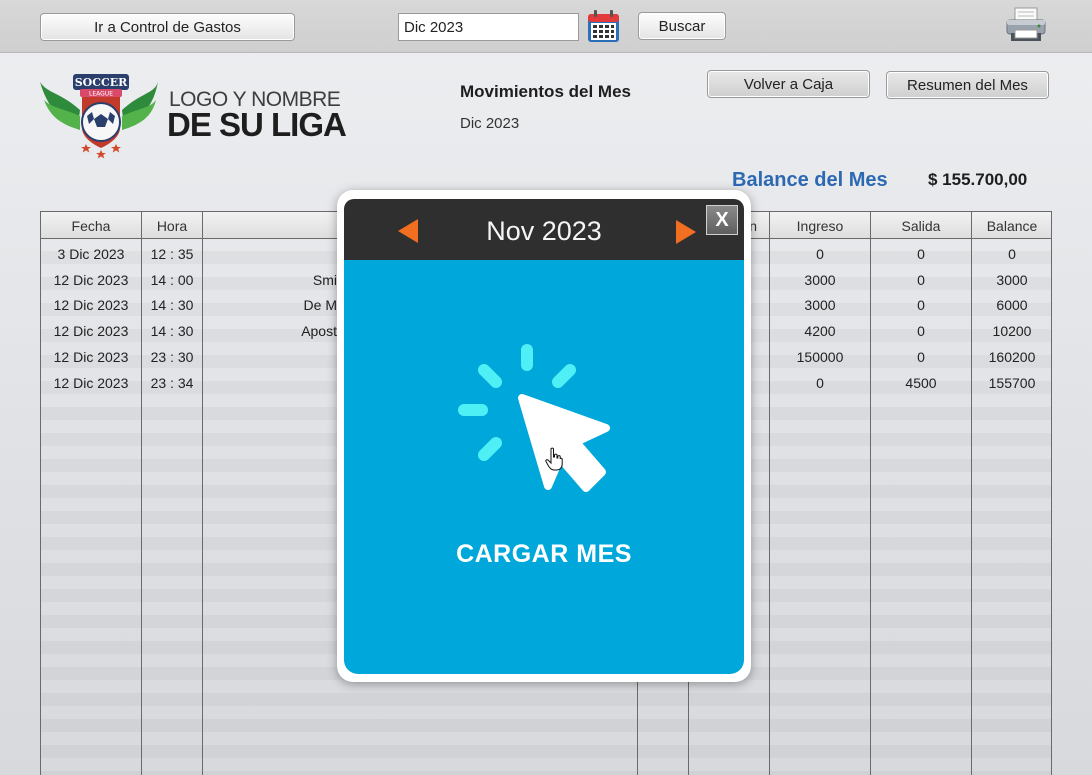 The image size is (1092, 775). Describe the element at coordinates (172, 254) in the screenshot. I see `cell-hora: 12 : 35` at that location.